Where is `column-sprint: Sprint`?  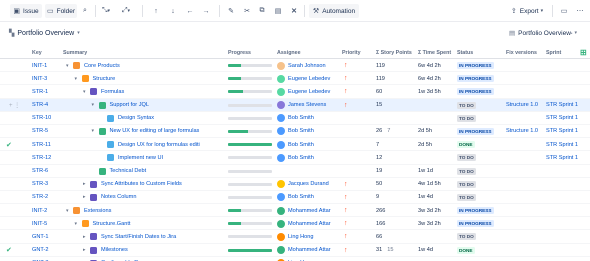 column-sprint: Sprint is located at coordinates (553, 53).